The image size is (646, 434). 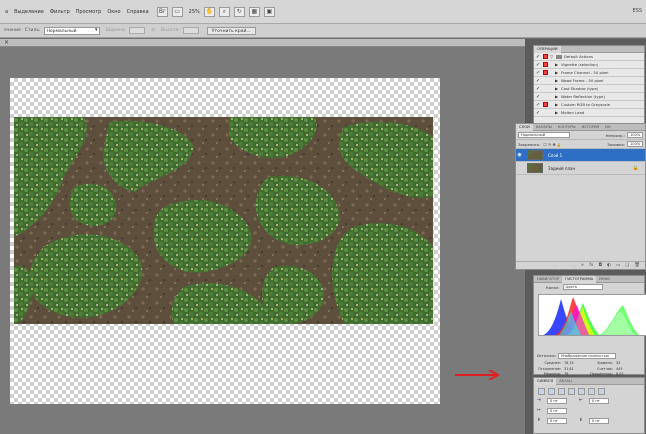 What do you see at coordinates (574, 269) in the screenshot?
I see `panel-icon: ◐` at bounding box center [574, 269].